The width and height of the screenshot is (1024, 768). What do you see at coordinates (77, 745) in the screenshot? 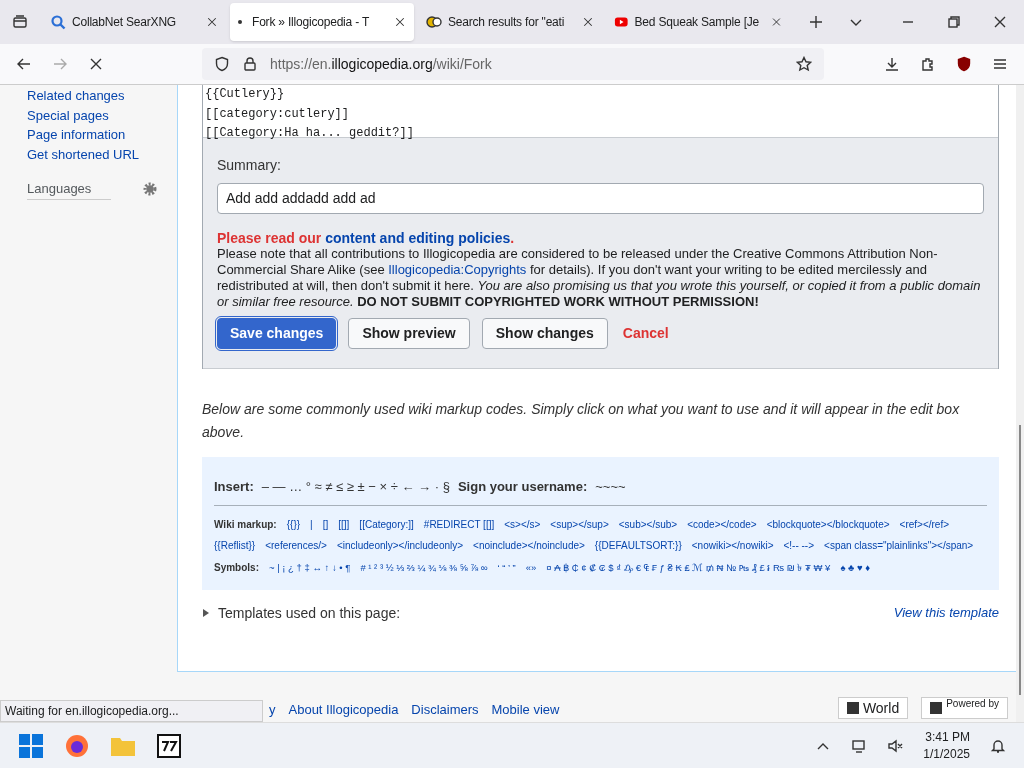
I see `browser-icon` at bounding box center [77, 745].